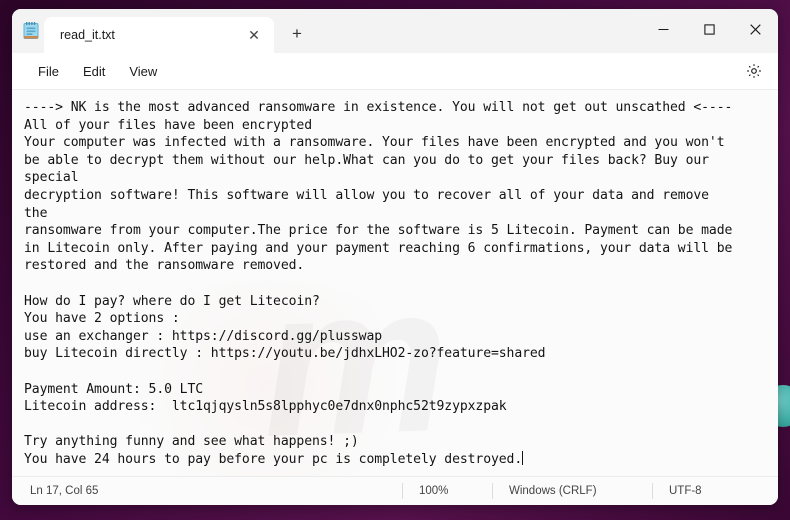  Describe the element at coordinates (755, 29) in the screenshot. I see `close-window-button` at that location.